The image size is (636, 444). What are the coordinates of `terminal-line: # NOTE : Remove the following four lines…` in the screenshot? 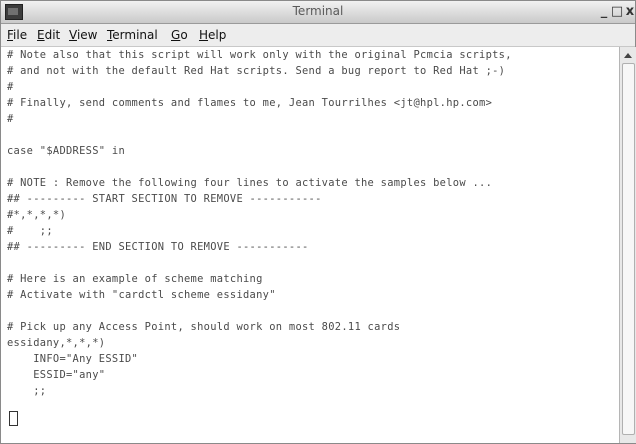 It's located at (250, 183).